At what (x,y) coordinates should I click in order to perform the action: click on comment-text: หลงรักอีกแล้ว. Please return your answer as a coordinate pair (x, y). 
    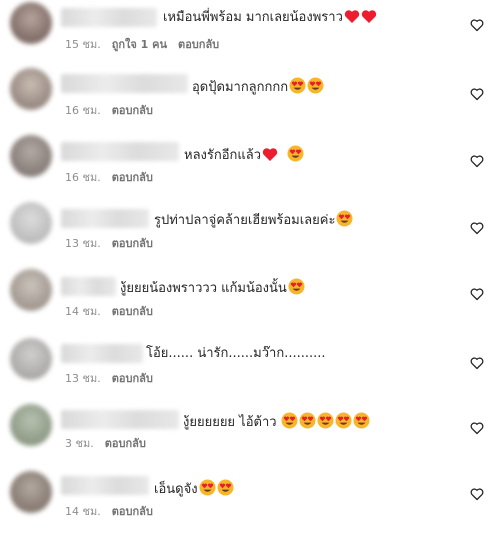
    Looking at the image, I should click on (244, 156).